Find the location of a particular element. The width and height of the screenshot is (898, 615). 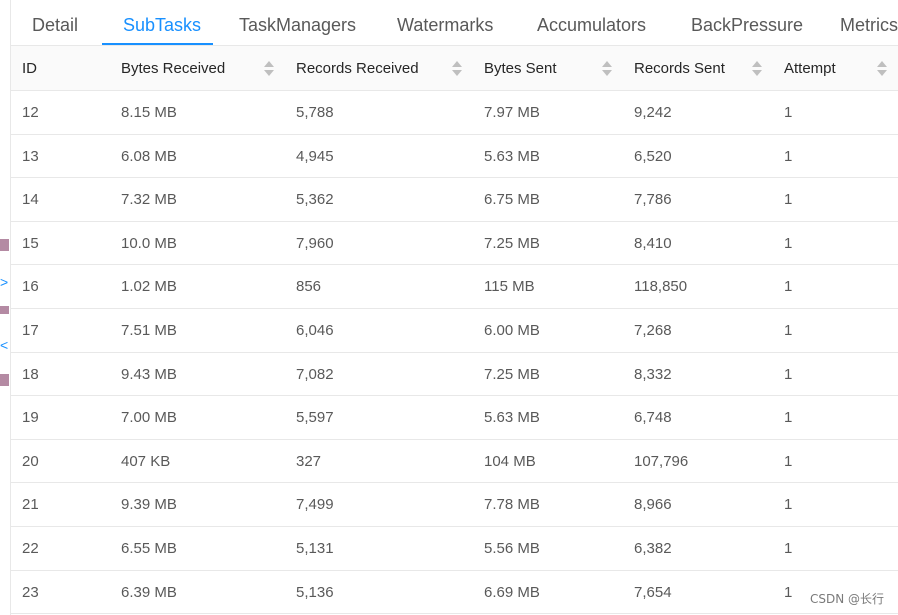

table-row: 17 7.51 MB 6,046 6.00 MB 7,268 1 is located at coordinates (454, 331).